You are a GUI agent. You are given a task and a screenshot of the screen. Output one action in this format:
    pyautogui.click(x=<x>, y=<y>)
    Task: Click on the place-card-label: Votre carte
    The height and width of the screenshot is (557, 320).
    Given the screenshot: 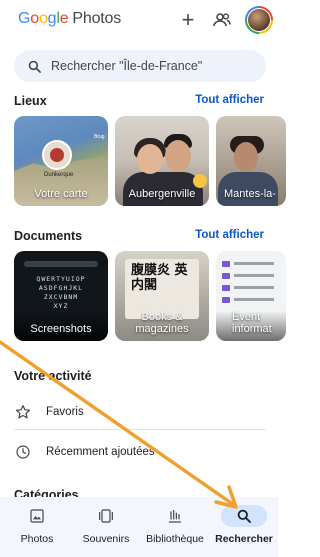 What is the action you would take?
    pyautogui.click(x=61, y=194)
    